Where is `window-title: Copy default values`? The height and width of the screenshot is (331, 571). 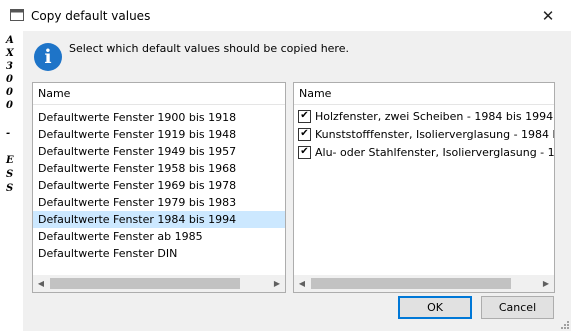
window-title: Copy default values is located at coordinates (91, 16).